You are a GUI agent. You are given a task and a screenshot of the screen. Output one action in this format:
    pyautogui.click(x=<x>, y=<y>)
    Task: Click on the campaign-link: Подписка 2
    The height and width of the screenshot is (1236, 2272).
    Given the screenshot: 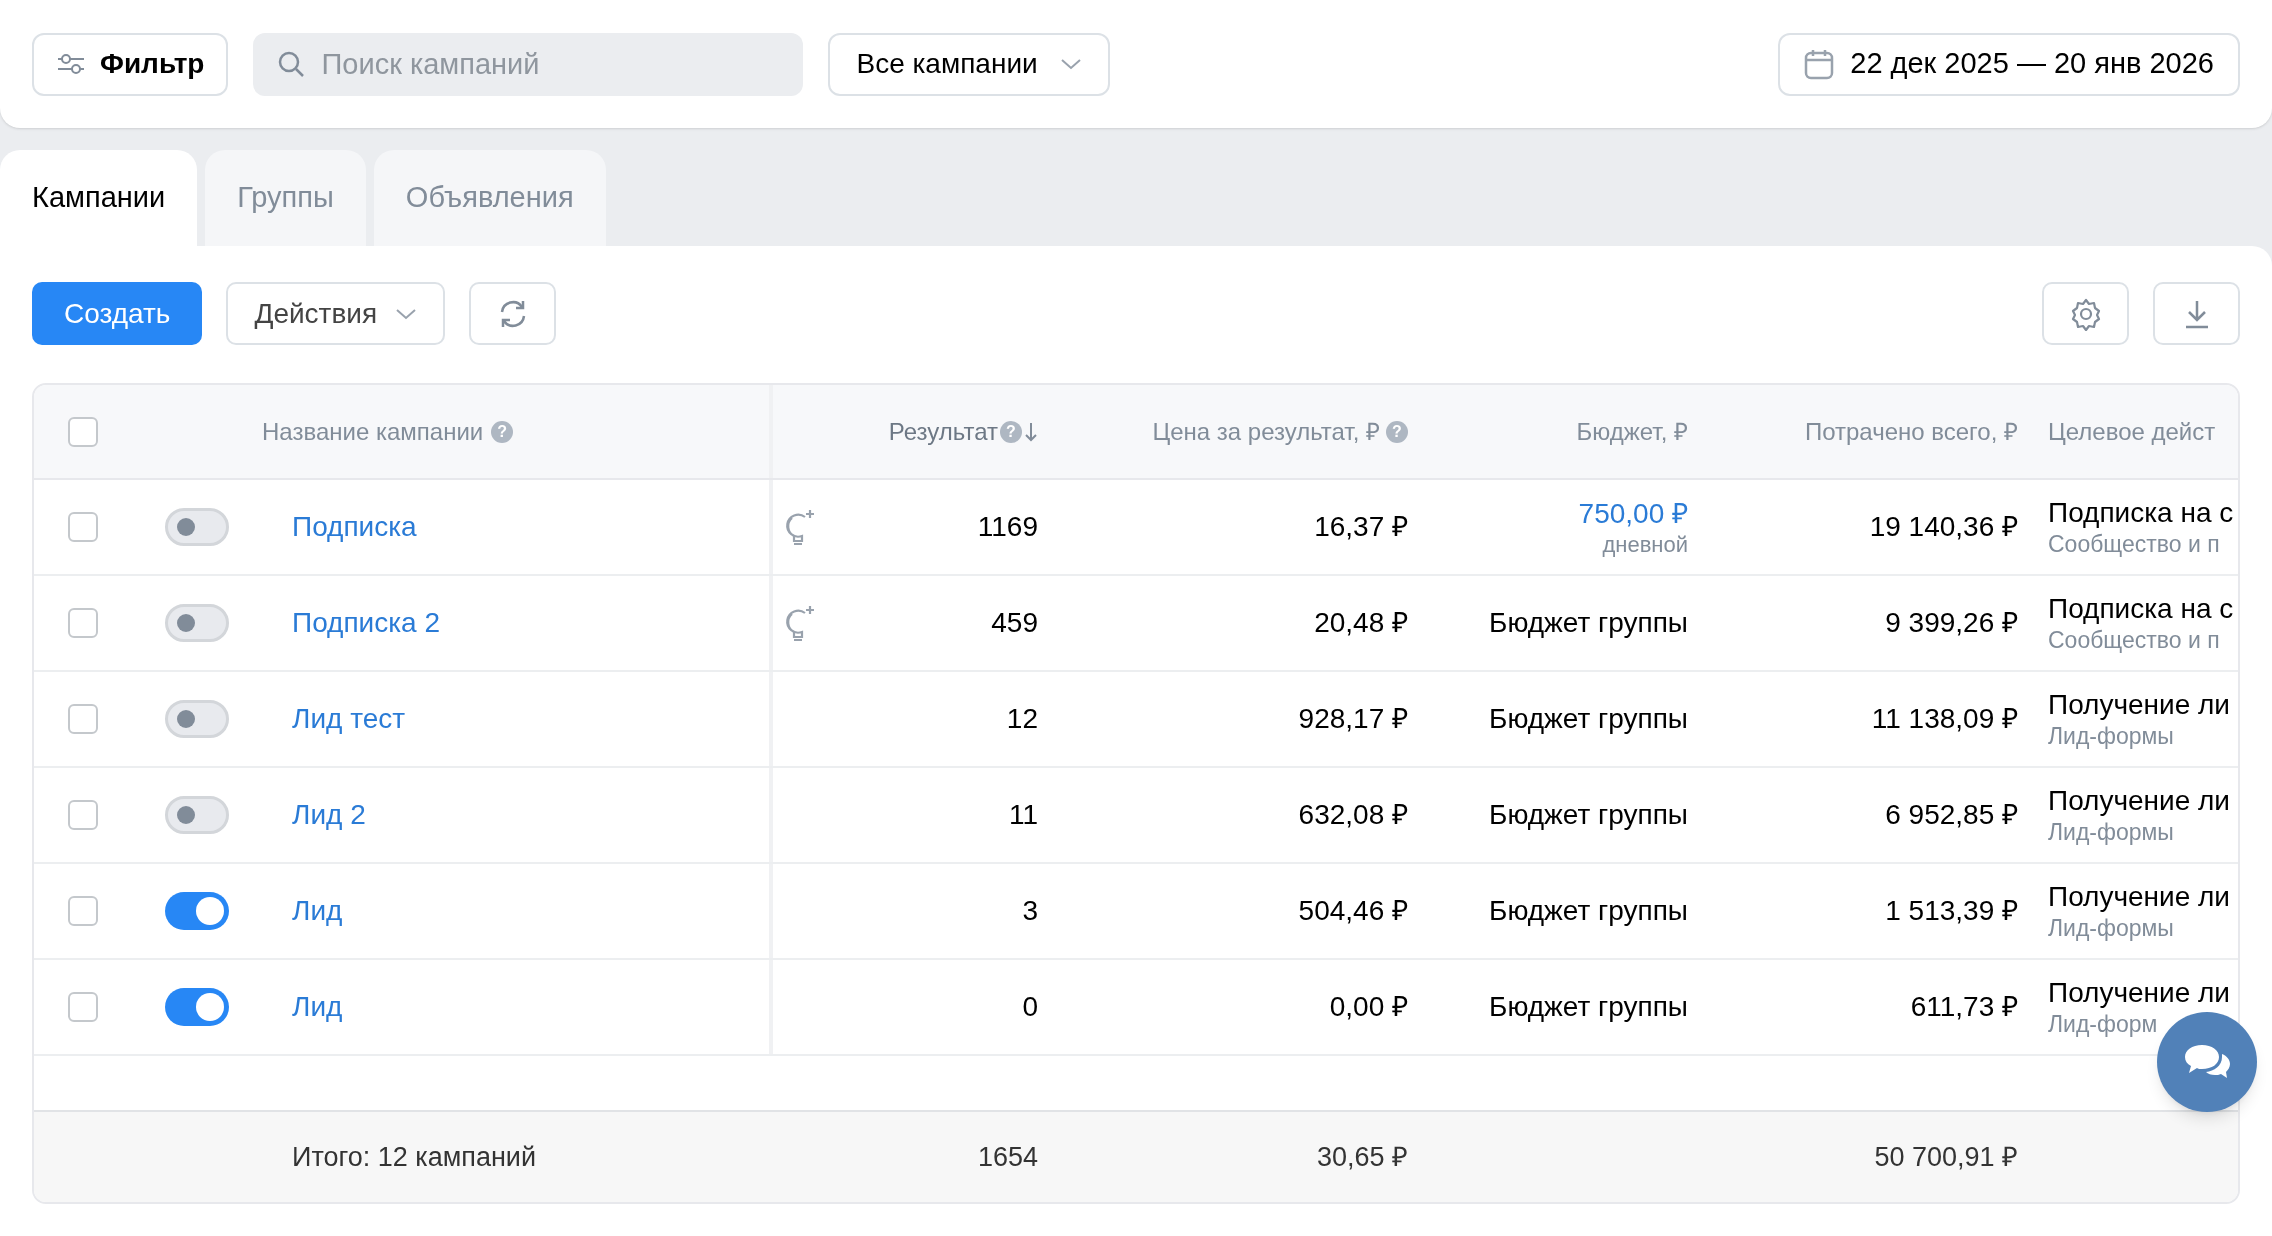 What is the action you would take?
    pyautogui.click(x=366, y=623)
    